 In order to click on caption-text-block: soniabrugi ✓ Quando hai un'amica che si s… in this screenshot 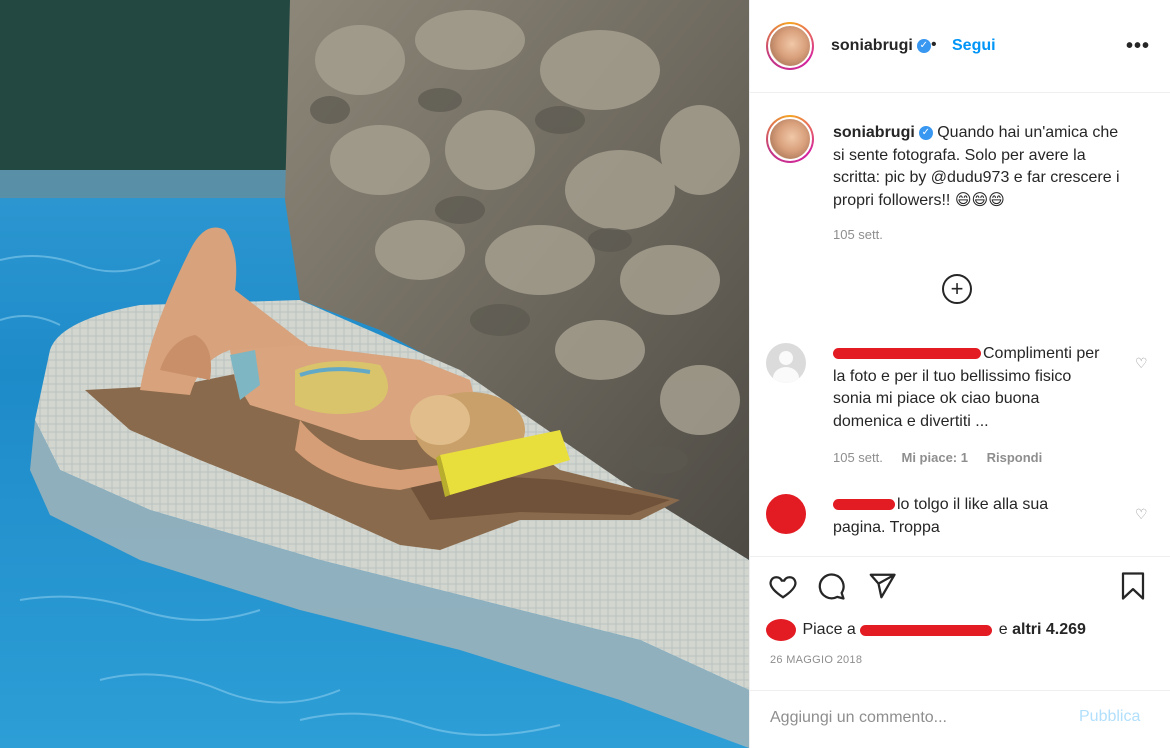, I will do `click(983, 167)`.